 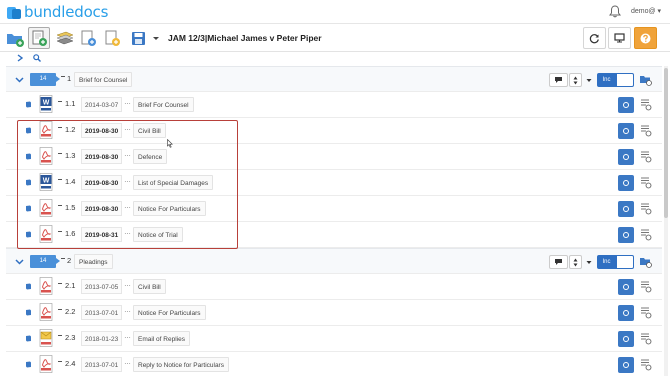 I want to click on add-section-icon, so click(x=15, y=38).